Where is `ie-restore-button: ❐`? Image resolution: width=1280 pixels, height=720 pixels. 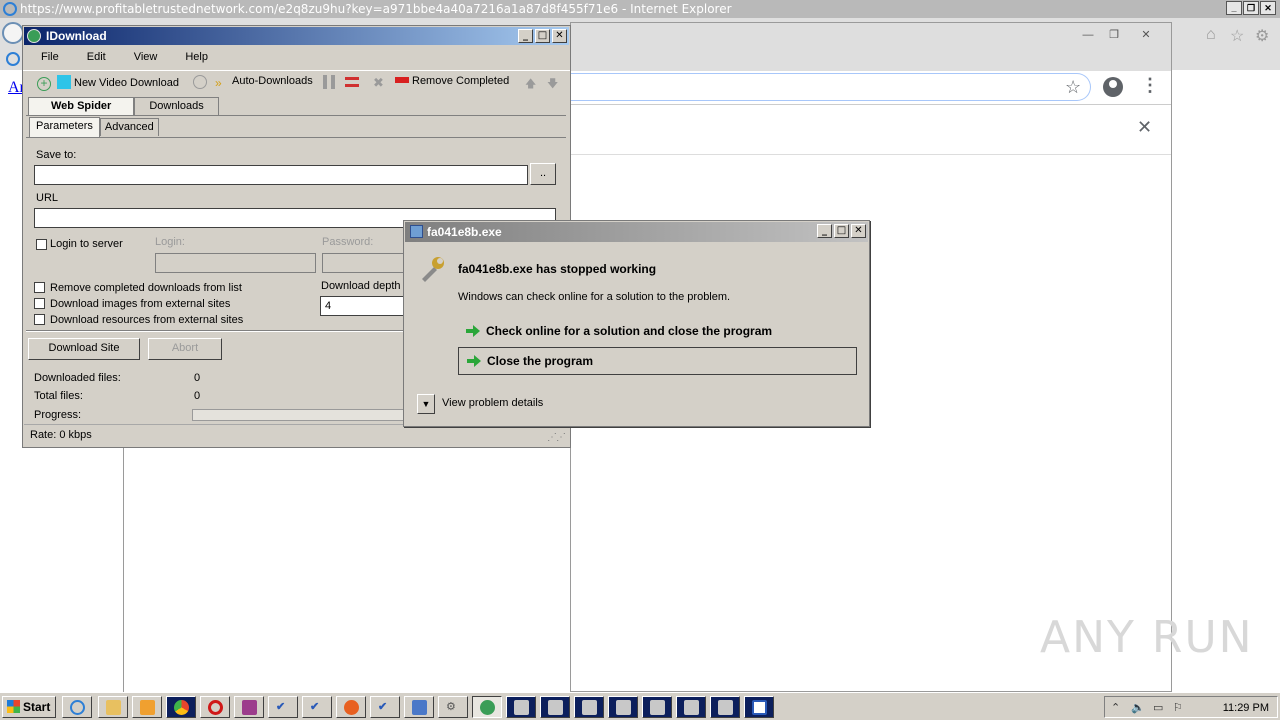 ie-restore-button: ❐ is located at coordinates (1251, 8).